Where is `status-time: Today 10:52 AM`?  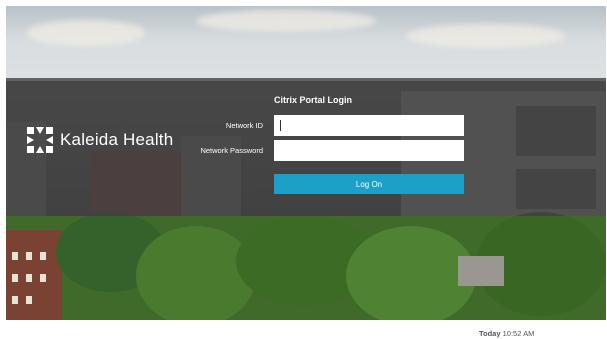 status-time: Today 10:52 AM is located at coordinates (506, 333).